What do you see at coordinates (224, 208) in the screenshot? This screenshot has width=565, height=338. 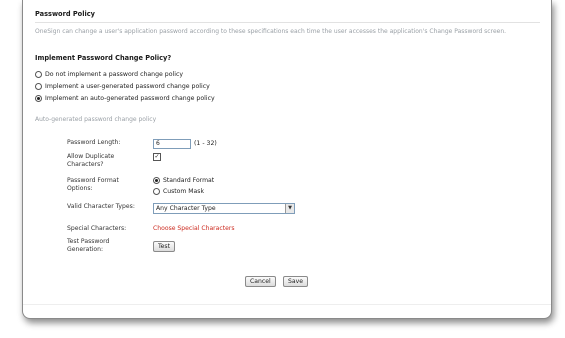 I see `valid-types-select: Any Character Type ▼` at bounding box center [224, 208].